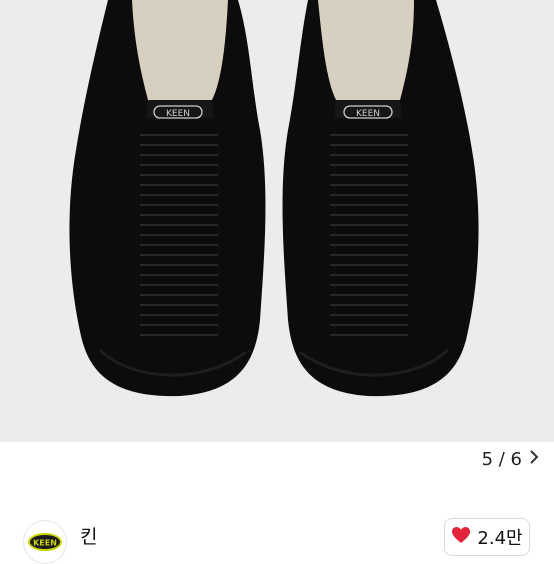 The height and width of the screenshot is (564, 554). I want to click on brand-row: KEEN 킨 2.4만, so click(277, 534).